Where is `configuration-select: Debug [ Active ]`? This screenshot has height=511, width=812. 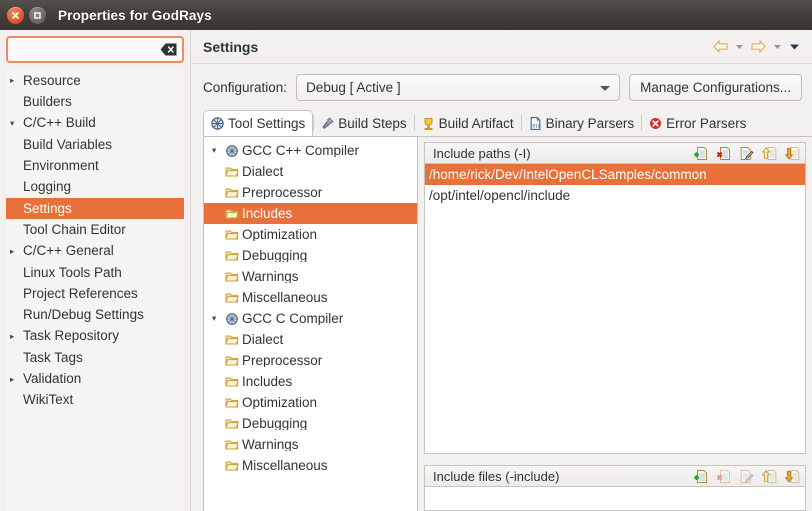
configuration-select: Debug [ Active ] is located at coordinates (458, 87).